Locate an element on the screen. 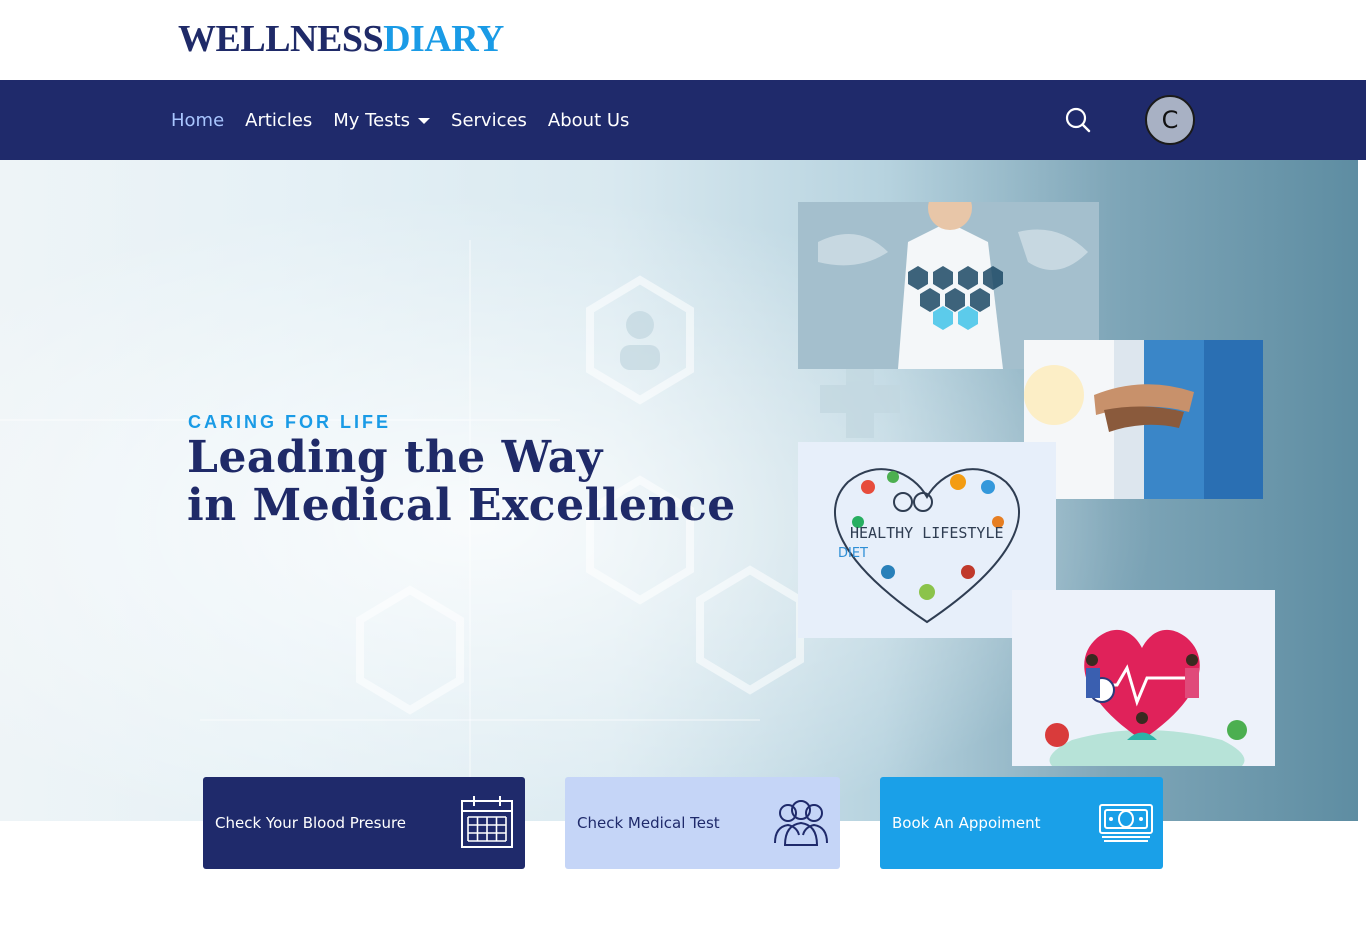  chevron-down-icon is located at coordinates (424, 121).